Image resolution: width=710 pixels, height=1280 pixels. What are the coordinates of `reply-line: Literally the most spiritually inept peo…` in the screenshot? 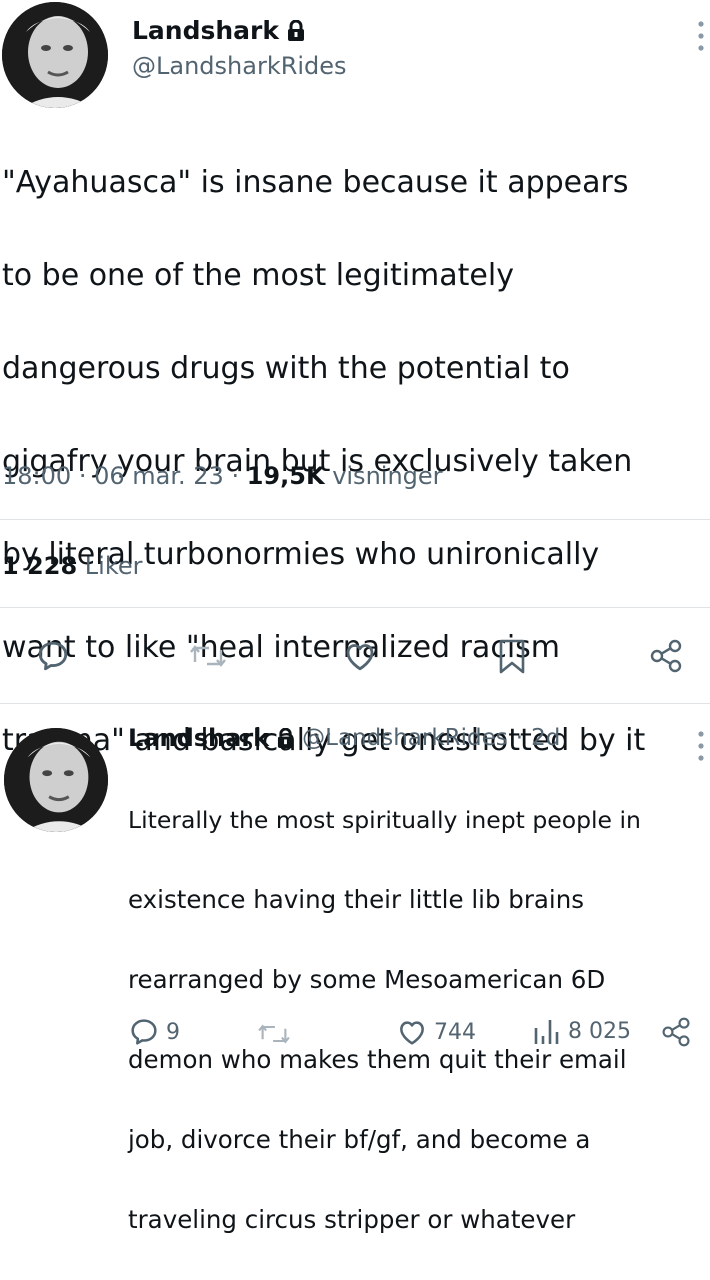 It's located at (384, 820).